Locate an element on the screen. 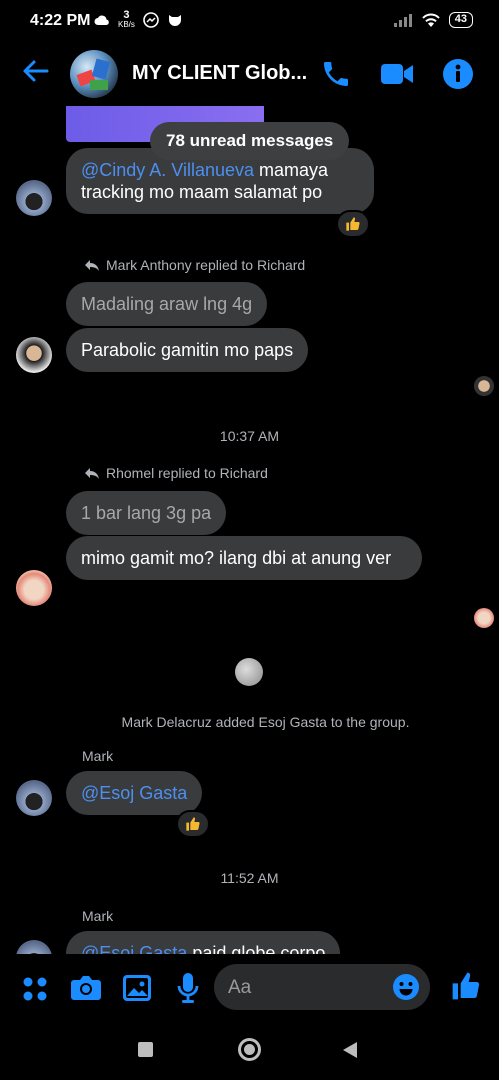  group-event-icon is located at coordinates (249, 672).